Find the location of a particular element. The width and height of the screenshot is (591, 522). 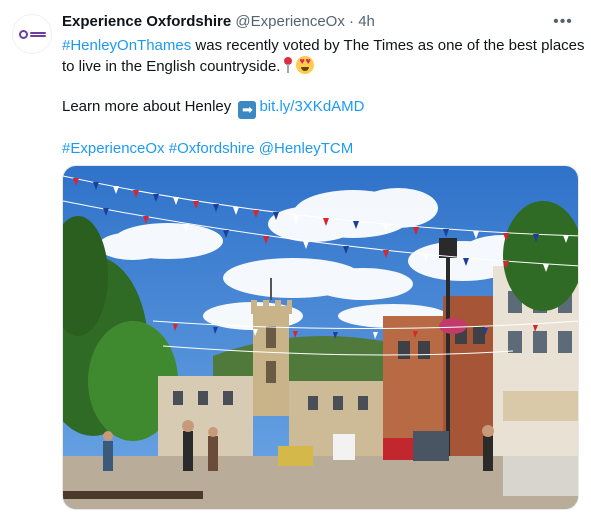

timestamp: 4h is located at coordinates (366, 21).